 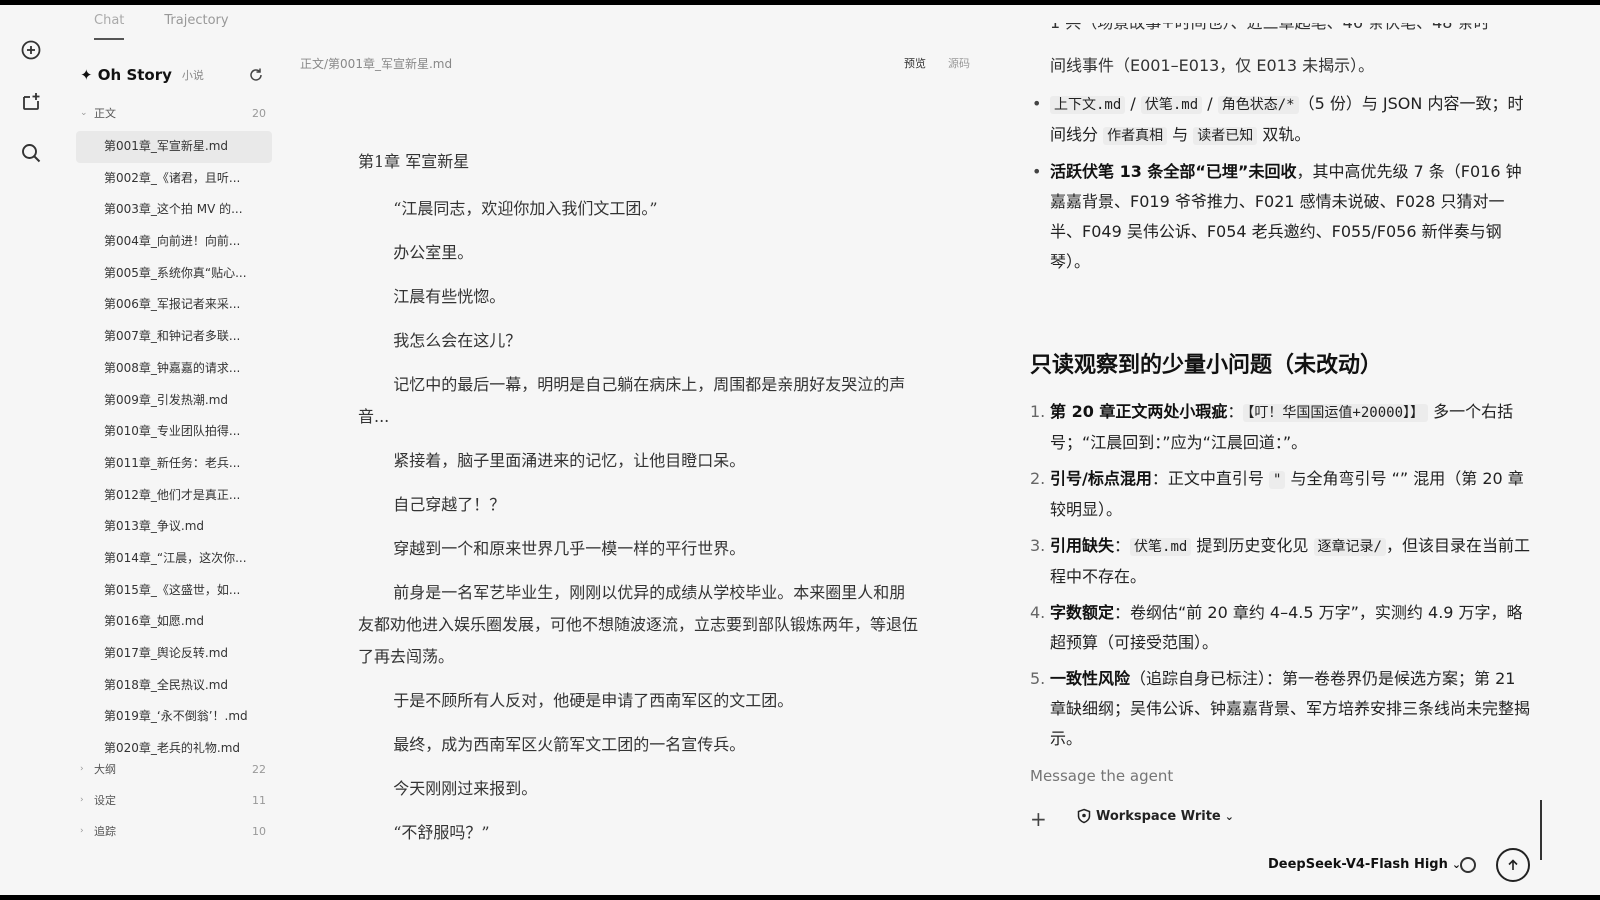 What do you see at coordinates (1285, 776) in the screenshot?
I see `message-input` at bounding box center [1285, 776].